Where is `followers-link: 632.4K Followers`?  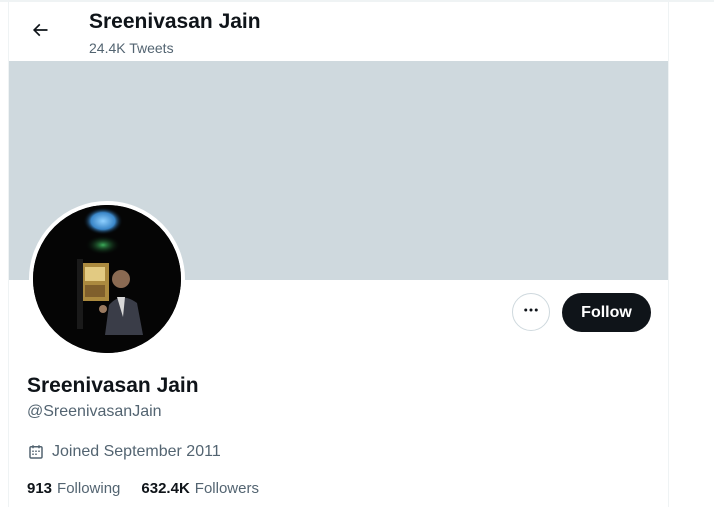 followers-link: 632.4K Followers is located at coordinates (200, 488).